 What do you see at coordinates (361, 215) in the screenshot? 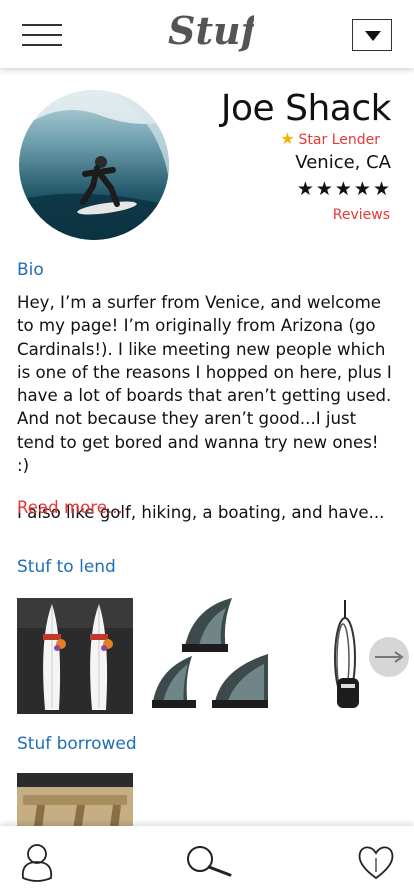
I see `reviews-link: Reviews` at bounding box center [361, 215].